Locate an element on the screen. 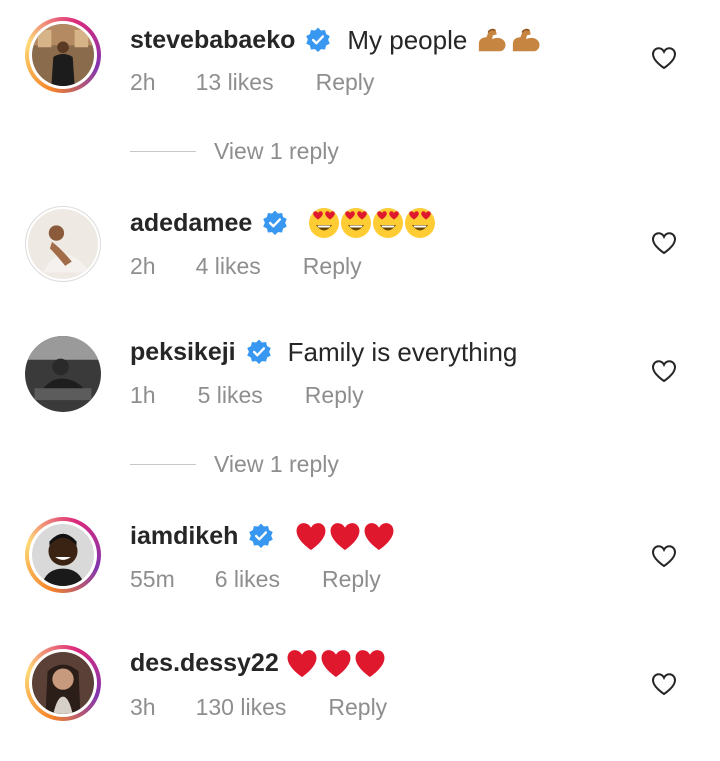 This screenshot has height=761, width=720. comment-meta: 3h 130 likes Reply is located at coordinates (258, 707).